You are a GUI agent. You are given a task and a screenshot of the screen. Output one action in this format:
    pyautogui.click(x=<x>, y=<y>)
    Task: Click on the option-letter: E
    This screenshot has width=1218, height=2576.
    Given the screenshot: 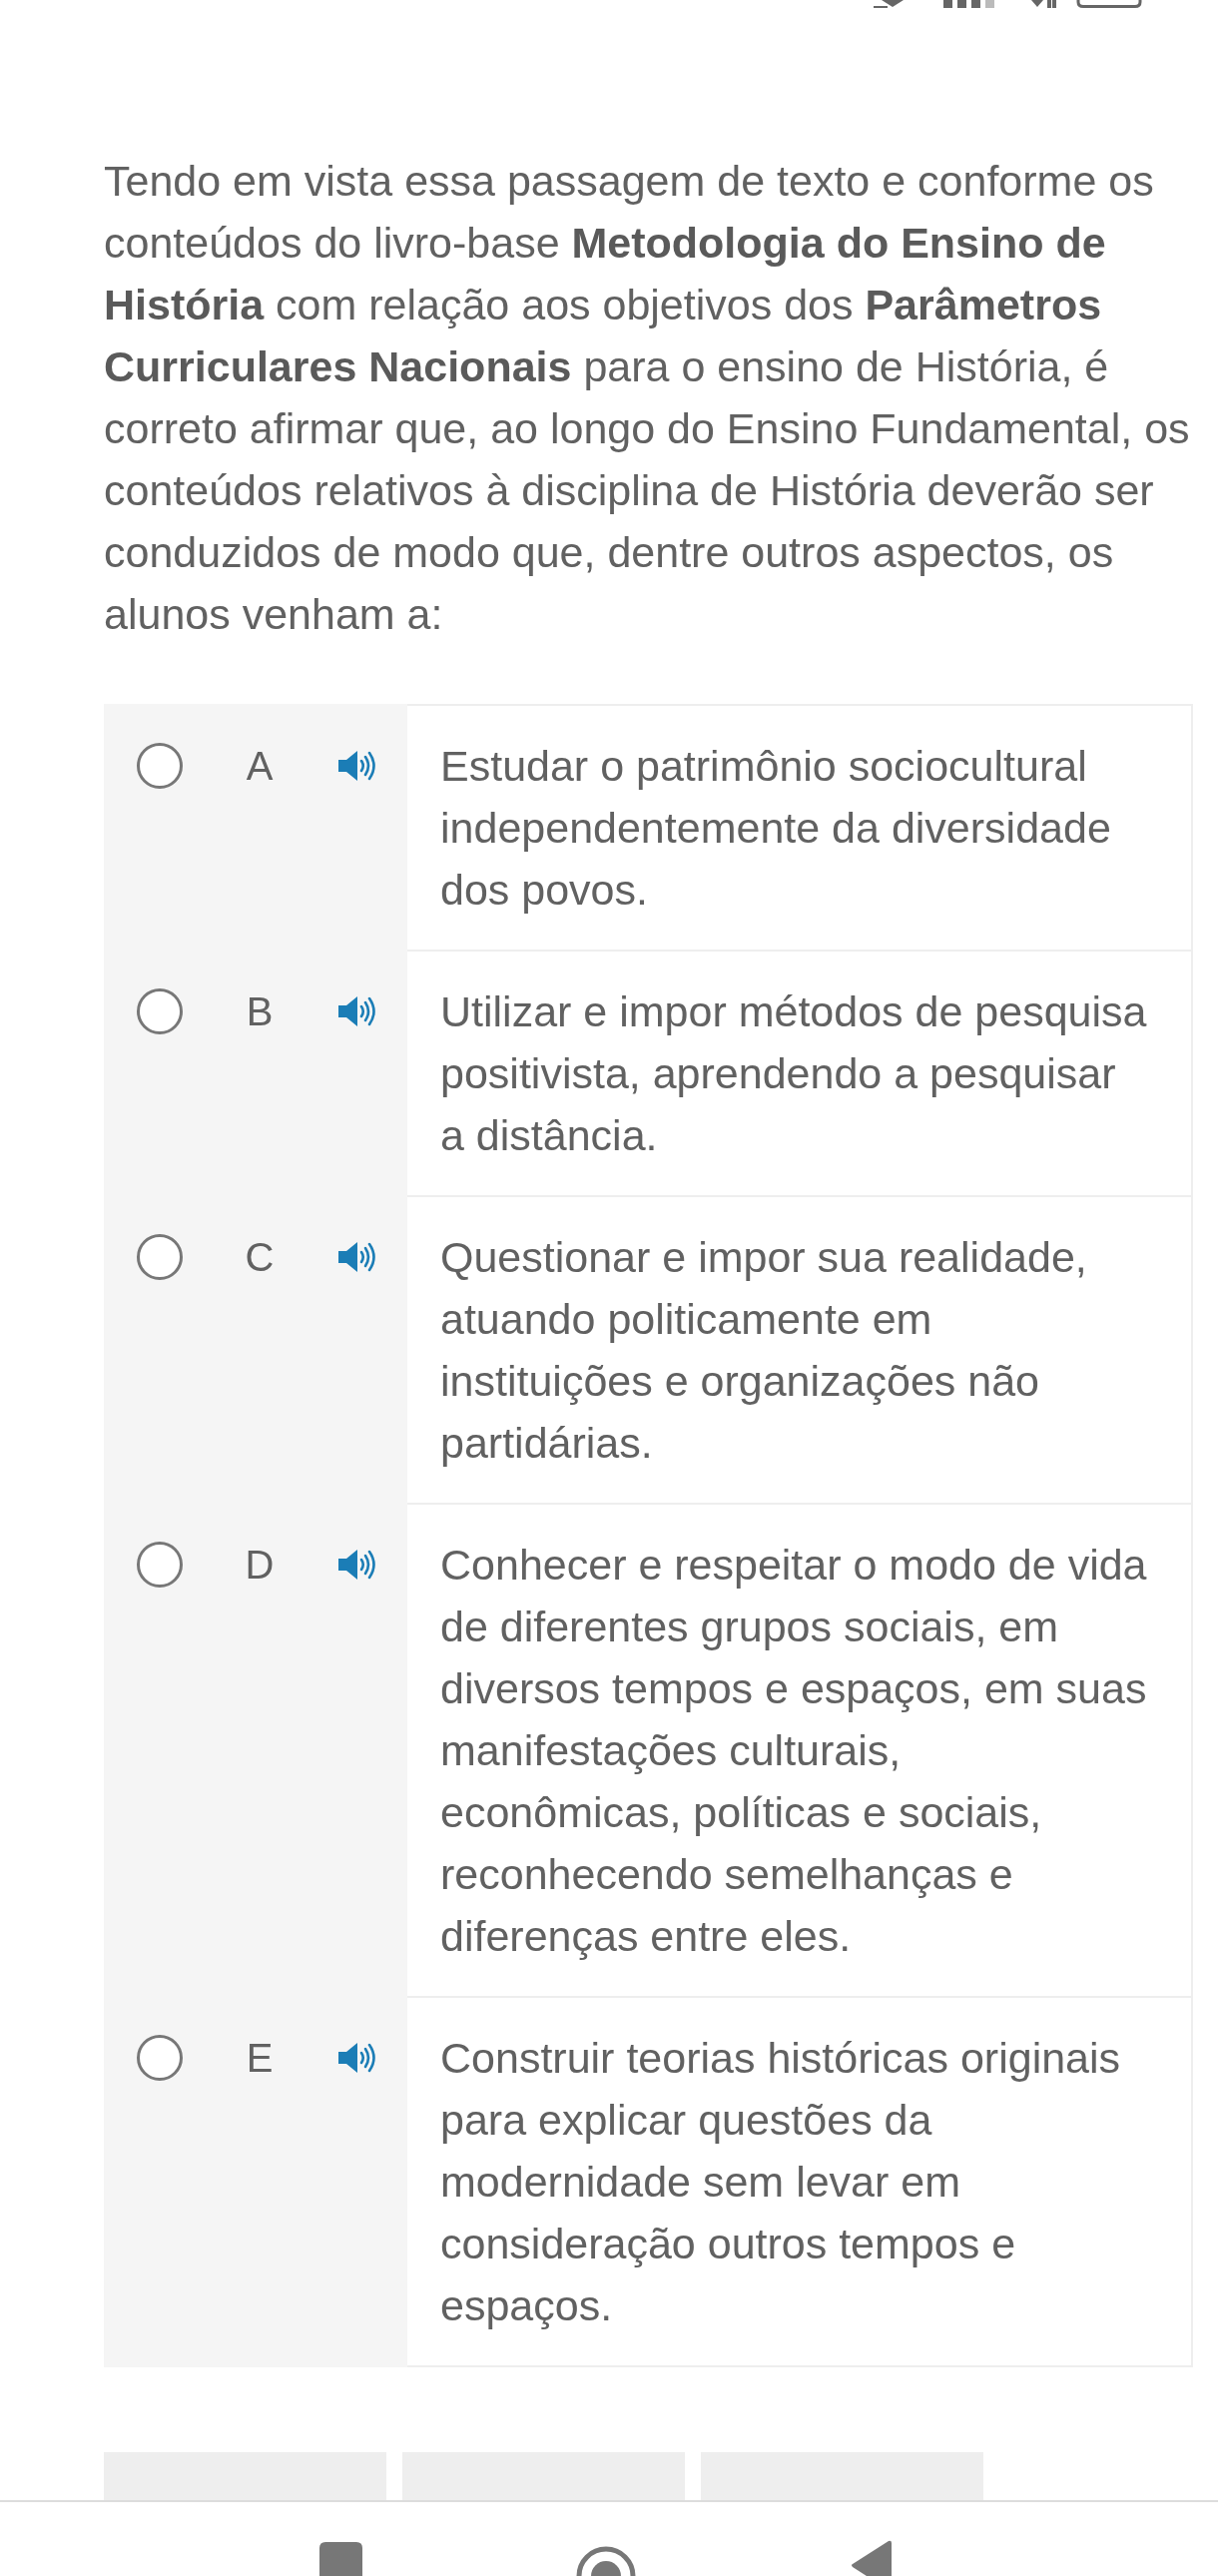 What is the action you would take?
    pyautogui.click(x=260, y=2058)
    